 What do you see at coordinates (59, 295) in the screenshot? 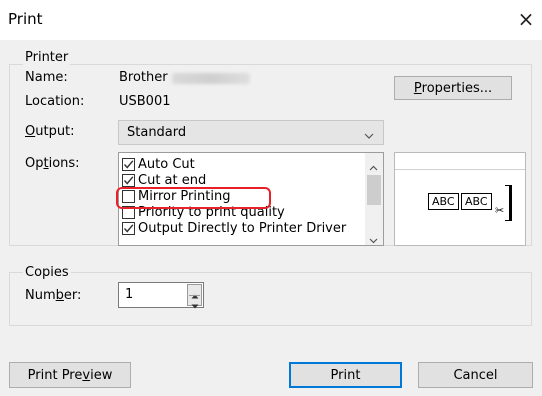
I see `number-label-accel: b` at bounding box center [59, 295].